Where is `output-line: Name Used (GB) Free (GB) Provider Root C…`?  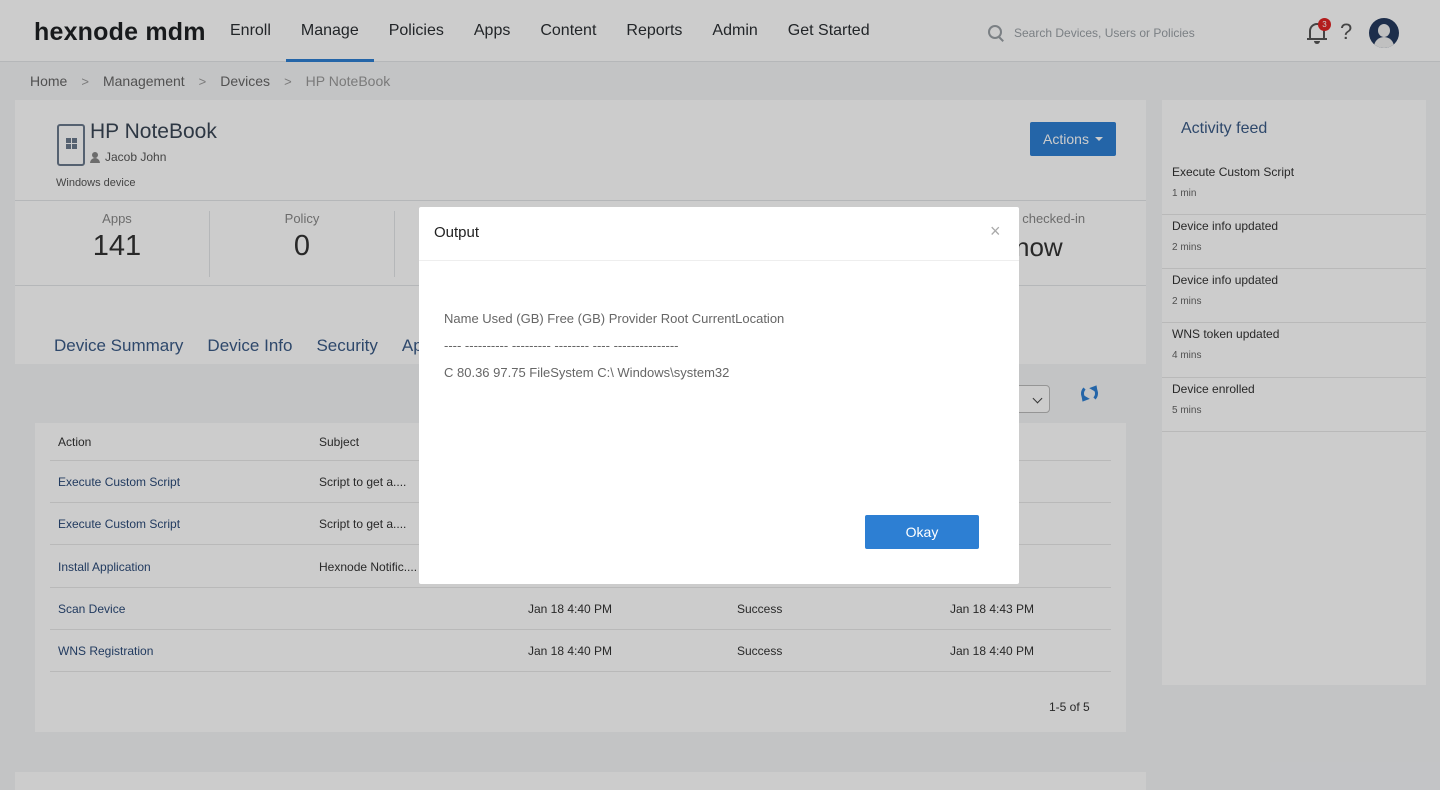 output-line: Name Used (GB) Free (GB) Provider Root C… is located at coordinates (614, 318).